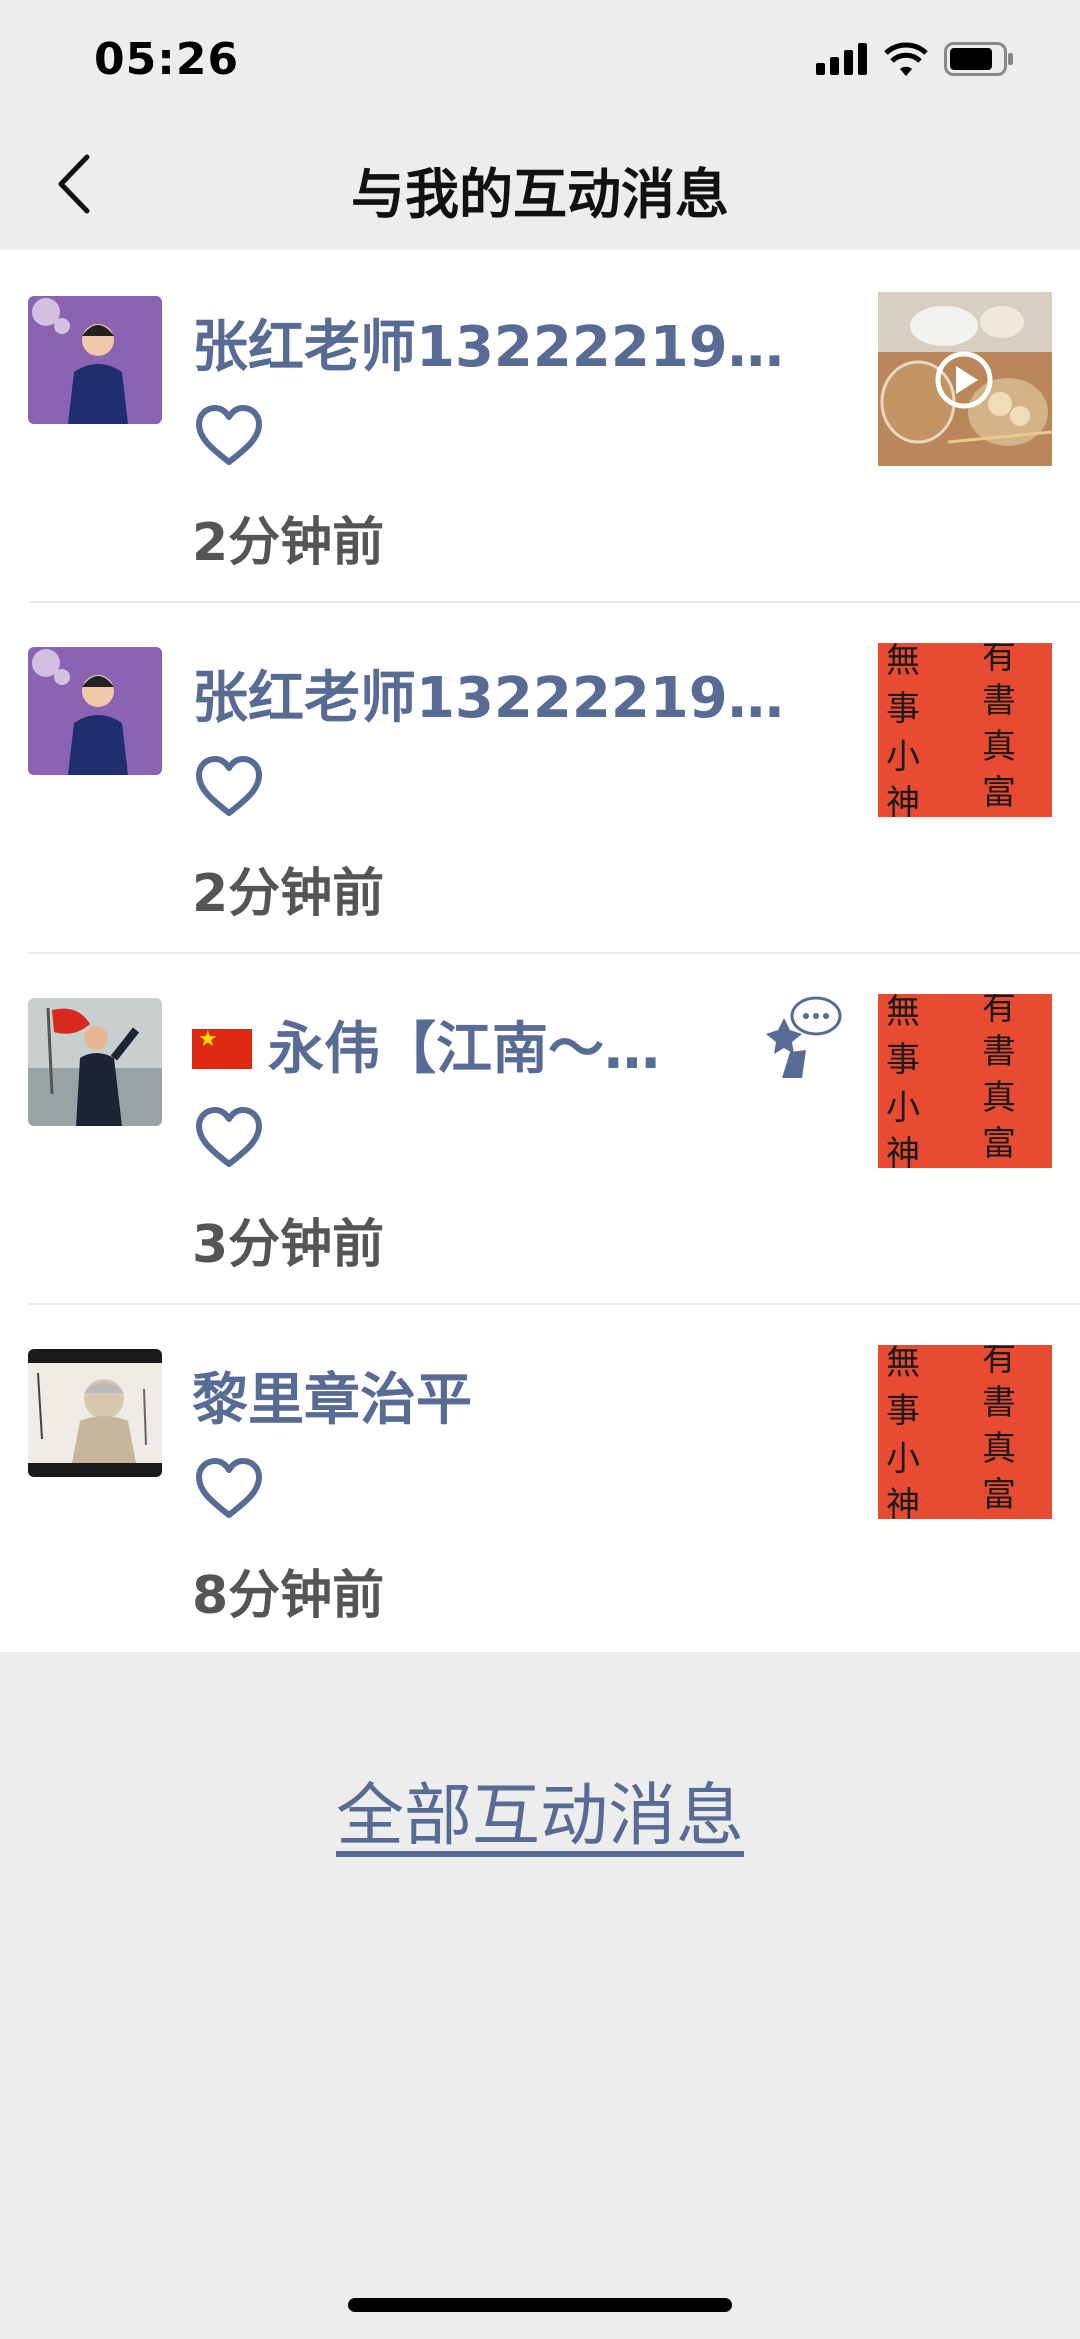 Image resolution: width=1080 pixels, height=2339 pixels. I want to click on status-bar: 05:26, so click(540, 60).